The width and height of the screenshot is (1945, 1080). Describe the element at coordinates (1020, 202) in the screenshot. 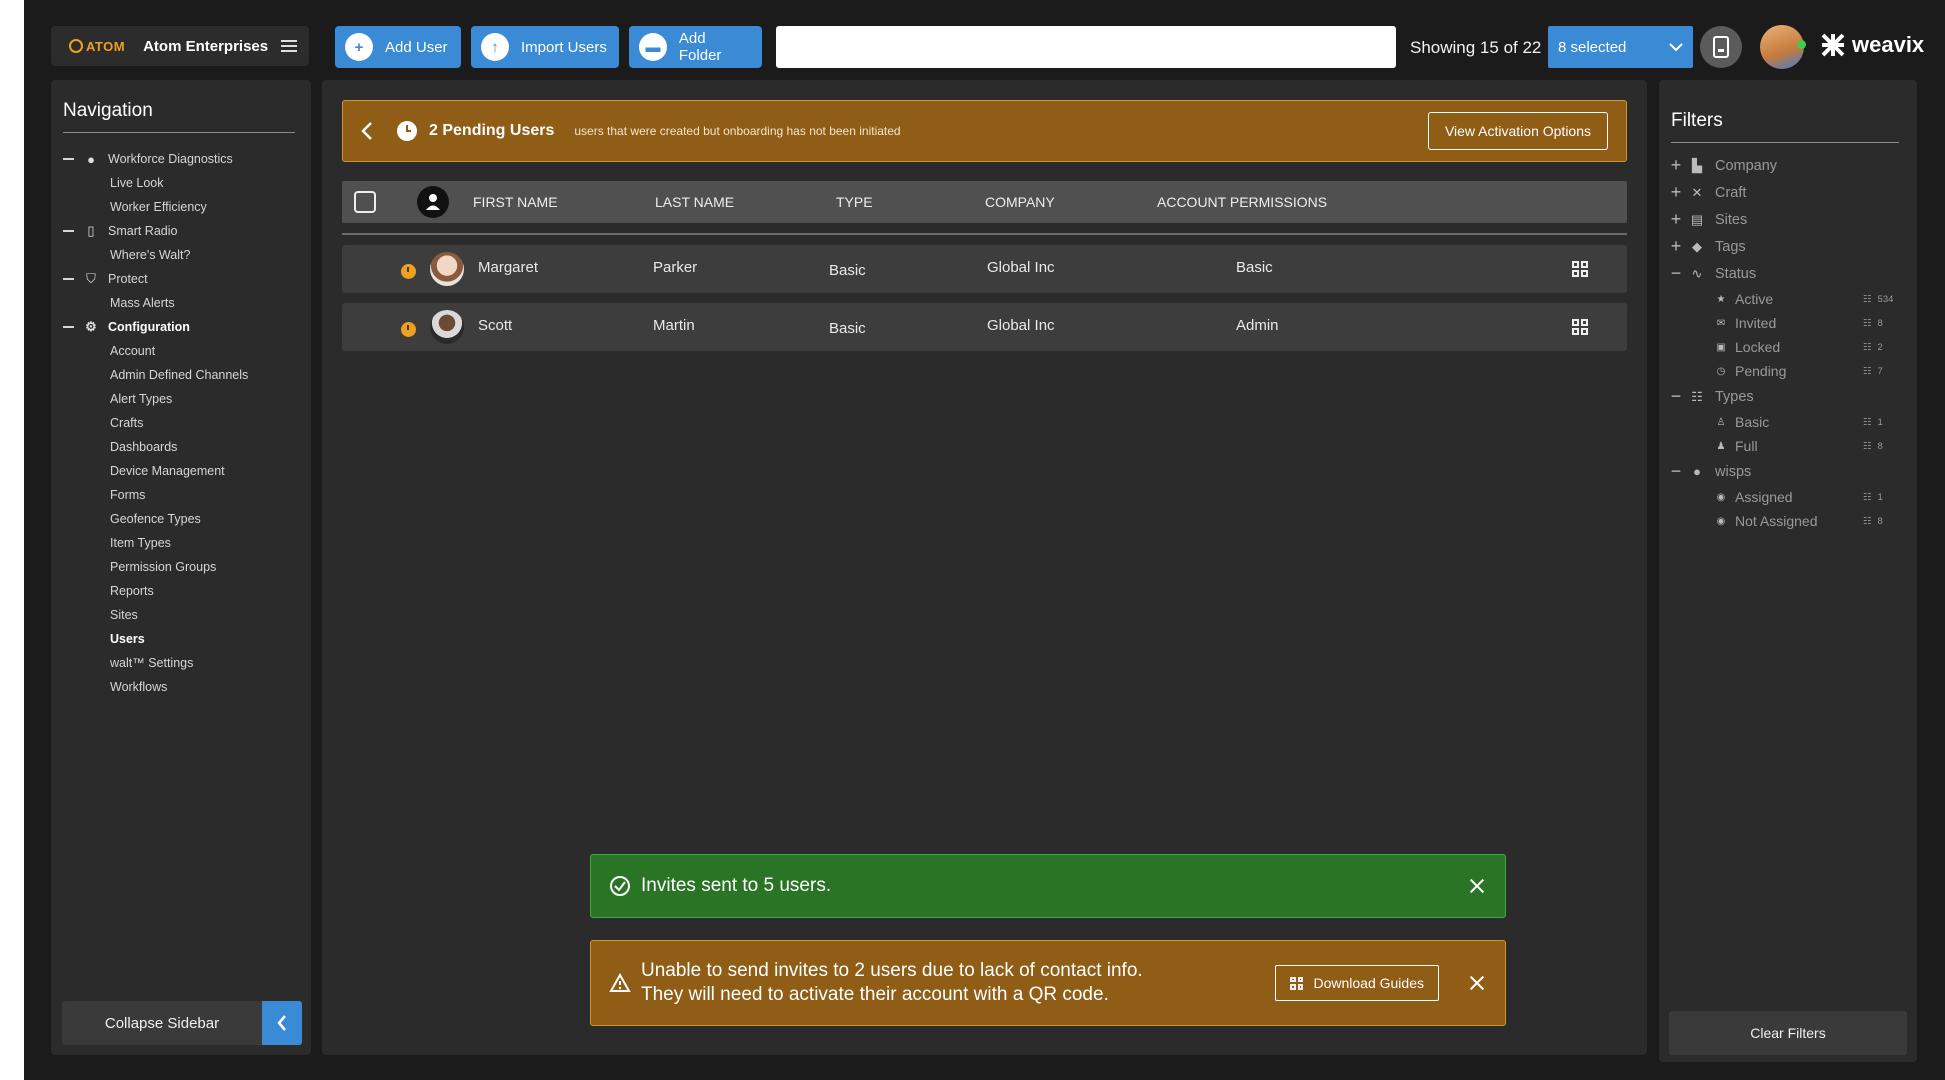

I see `column-company: COMPANY` at that location.